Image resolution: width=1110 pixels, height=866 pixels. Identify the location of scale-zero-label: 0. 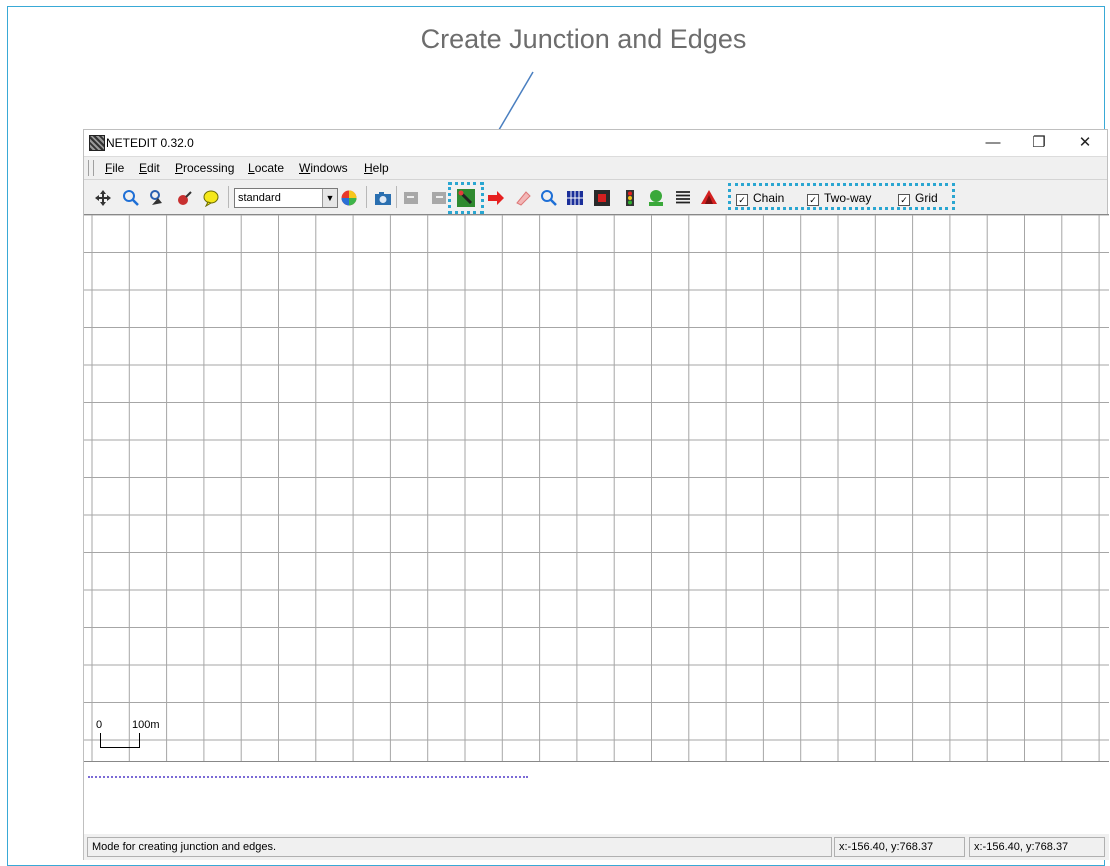
(99, 725).